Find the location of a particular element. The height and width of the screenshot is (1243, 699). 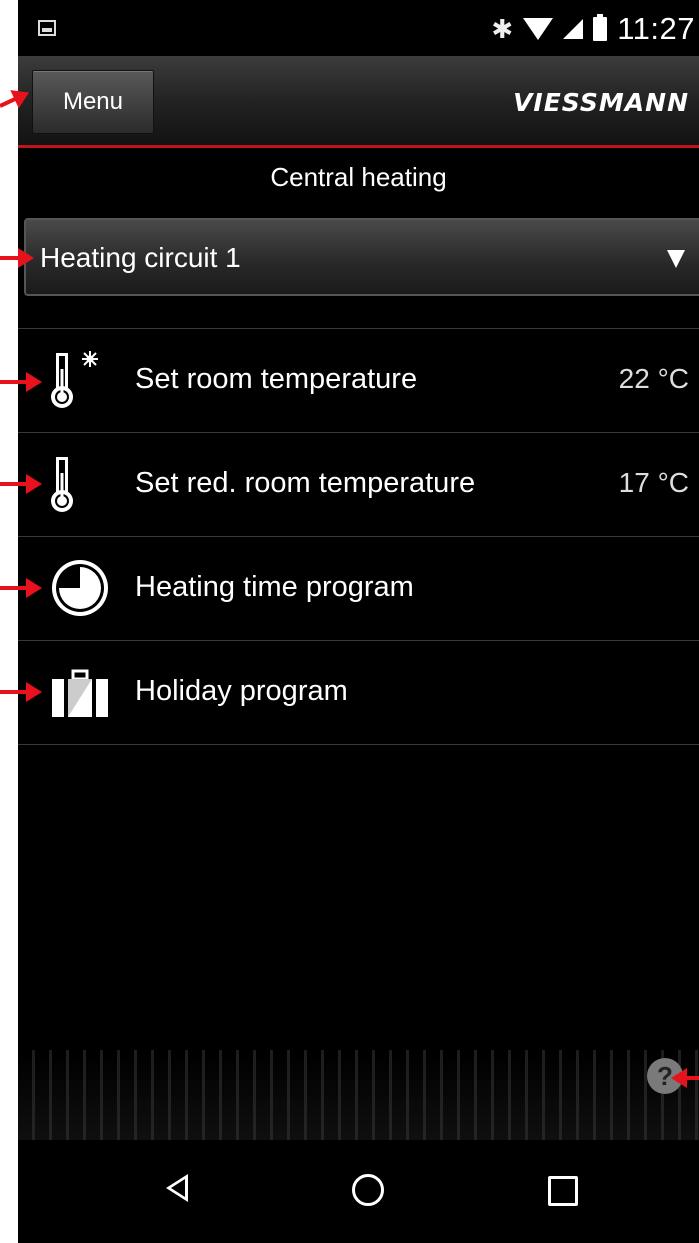

thermometer-moon-icon is located at coordinates (72, 483).